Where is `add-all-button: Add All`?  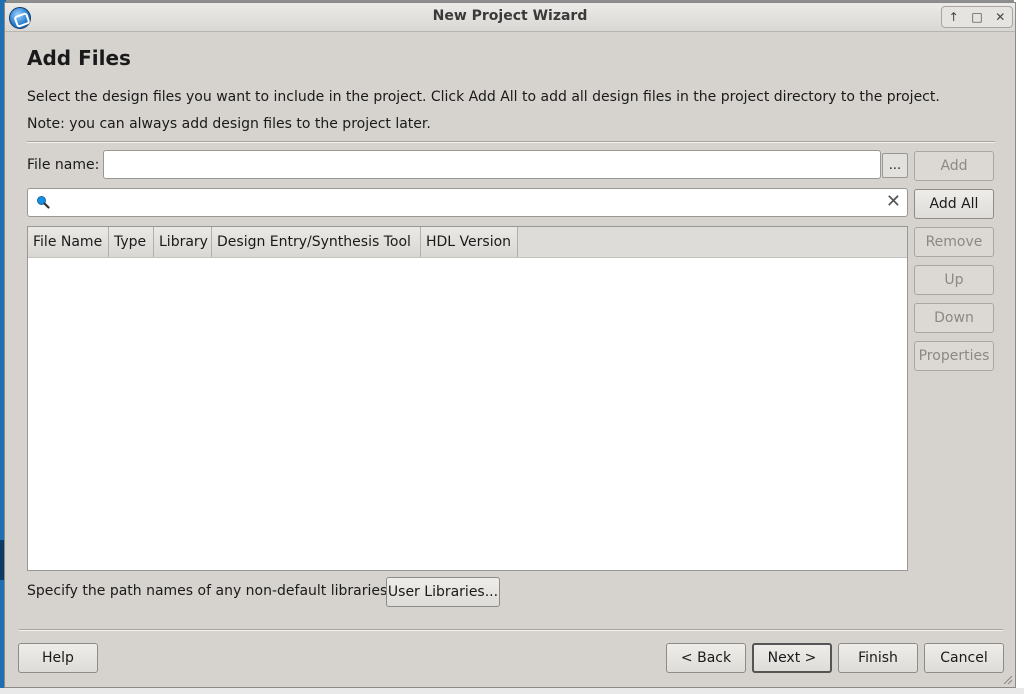
add-all-button: Add All is located at coordinates (954, 204).